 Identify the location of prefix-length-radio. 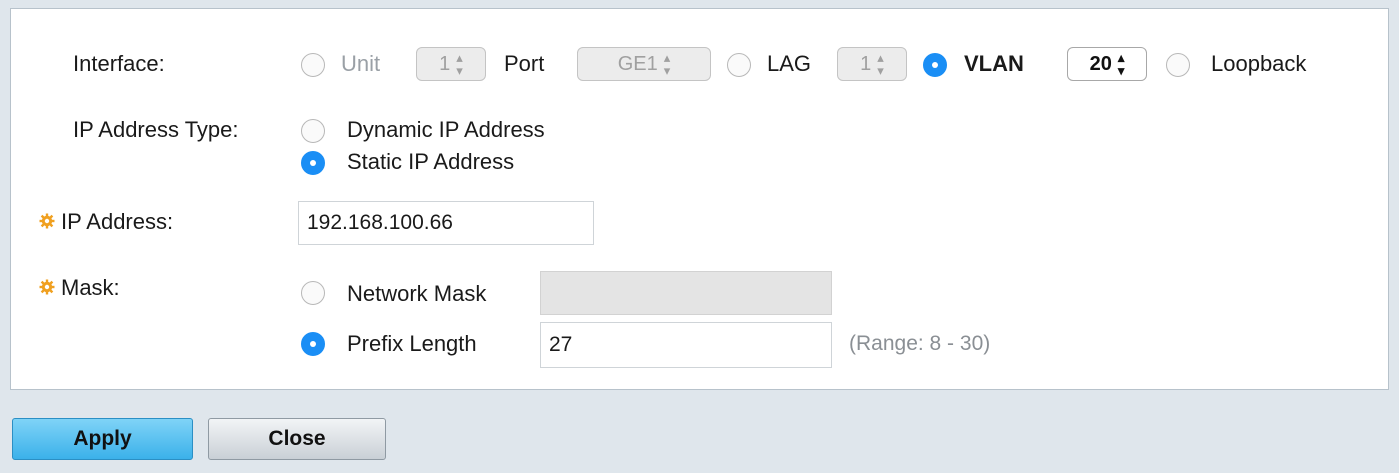
(313, 344).